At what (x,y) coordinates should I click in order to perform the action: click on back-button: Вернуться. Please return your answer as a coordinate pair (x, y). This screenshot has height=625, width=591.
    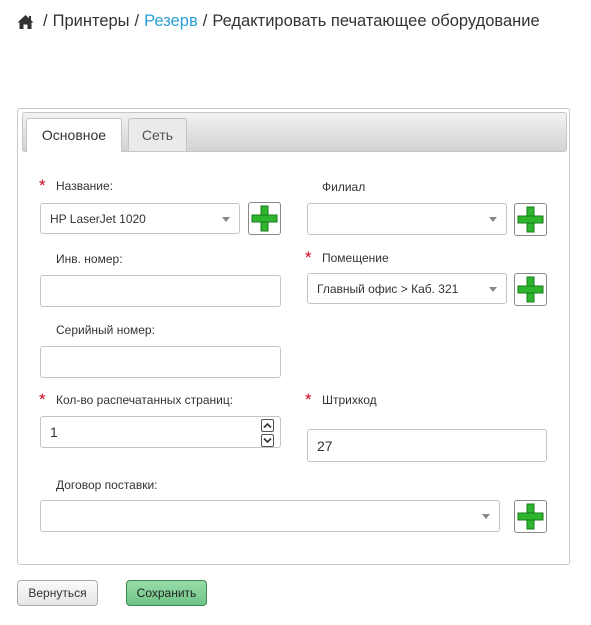
    Looking at the image, I should click on (57, 593).